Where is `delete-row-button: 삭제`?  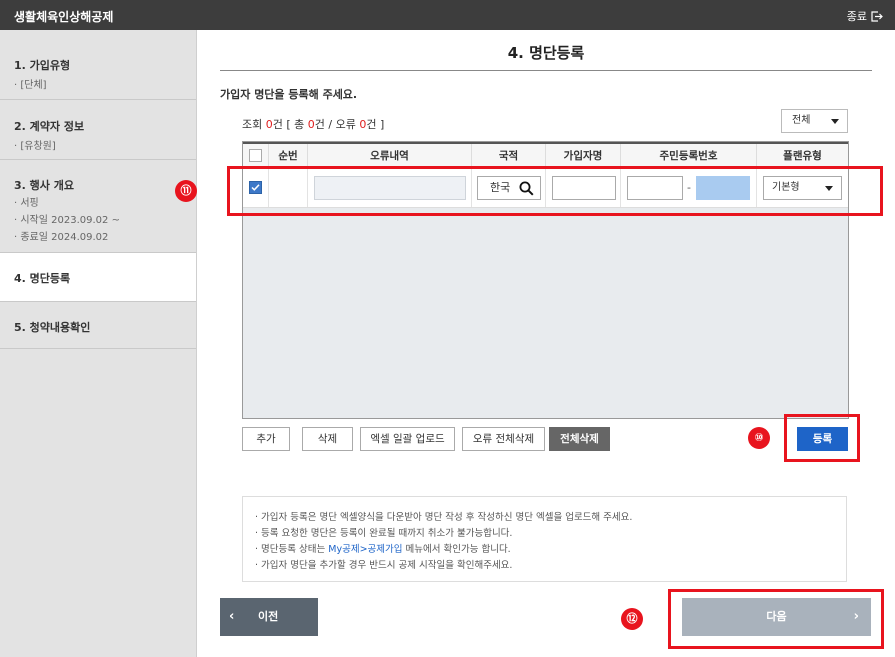
delete-row-button: 삭제 is located at coordinates (327, 439).